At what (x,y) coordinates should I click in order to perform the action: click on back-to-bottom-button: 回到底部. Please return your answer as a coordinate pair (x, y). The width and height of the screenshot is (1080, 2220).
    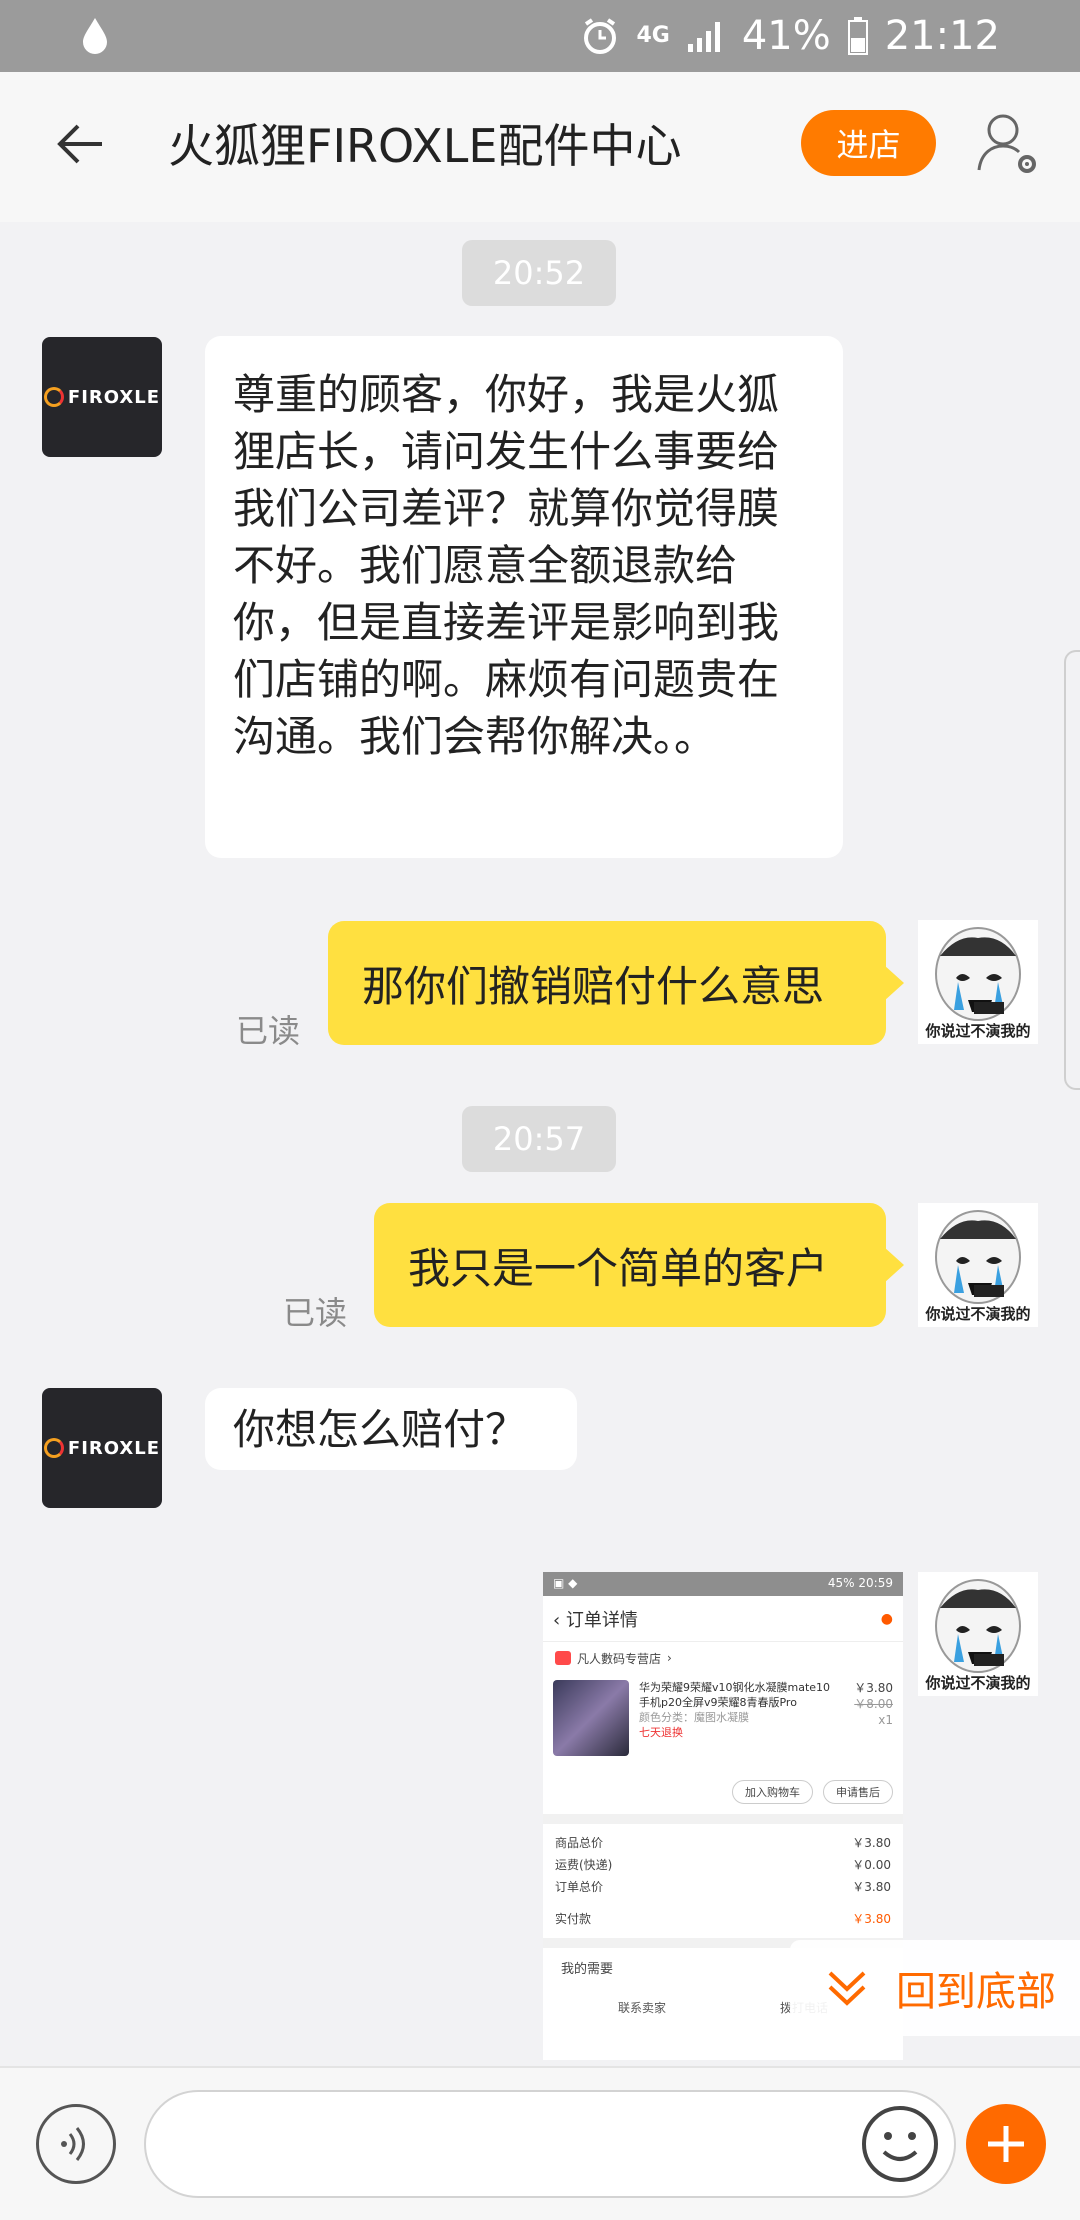
    Looking at the image, I should click on (935, 1988).